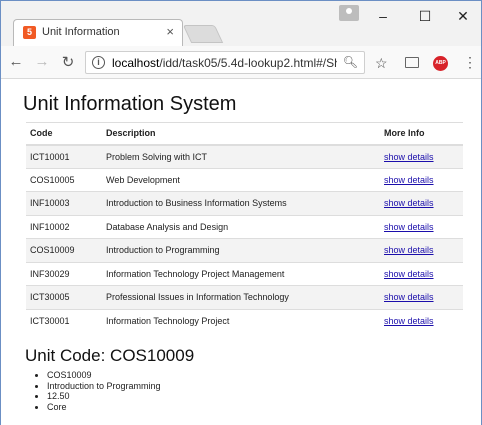 The height and width of the screenshot is (425, 482). What do you see at coordinates (440, 63) in the screenshot?
I see `adblock-plus-icon: ABP` at bounding box center [440, 63].